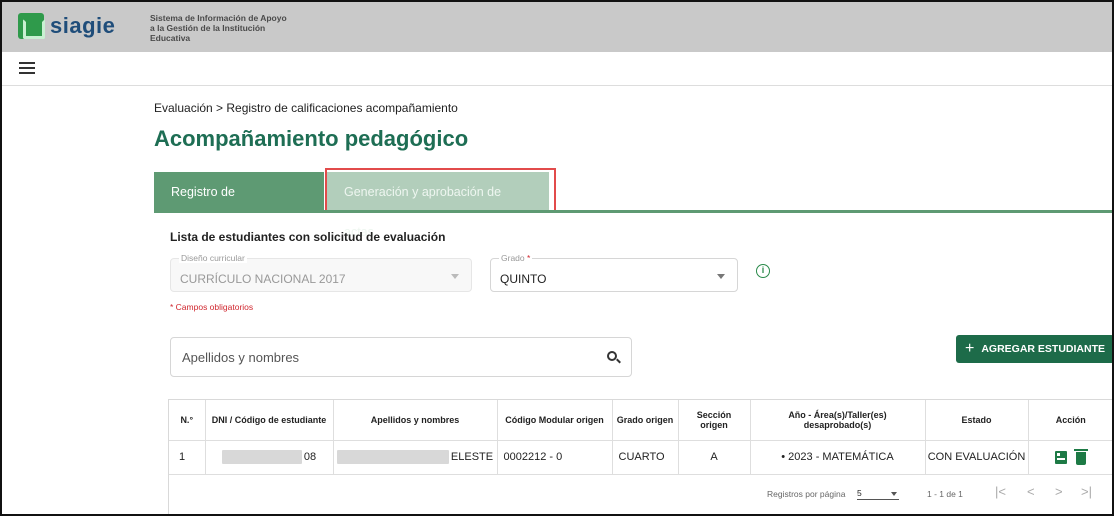 Image resolution: width=1114 pixels, height=516 pixels. What do you see at coordinates (1043, 349) in the screenshot?
I see `add-student-label: AGREGAR ESTUDIANTE` at bounding box center [1043, 349].